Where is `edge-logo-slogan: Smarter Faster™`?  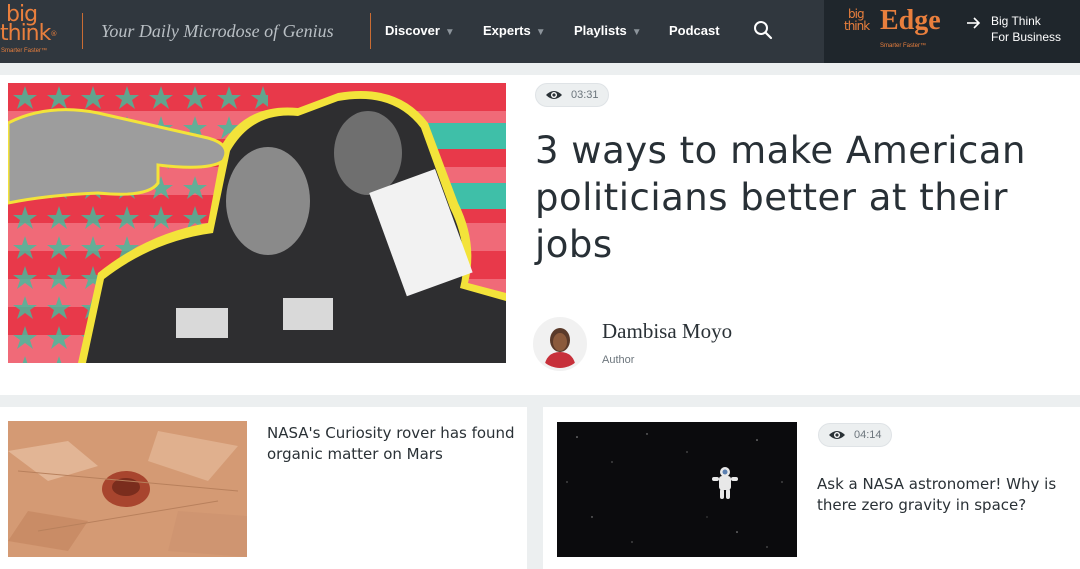 edge-logo-slogan: Smarter Faster™ is located at coordinates (903, 46).